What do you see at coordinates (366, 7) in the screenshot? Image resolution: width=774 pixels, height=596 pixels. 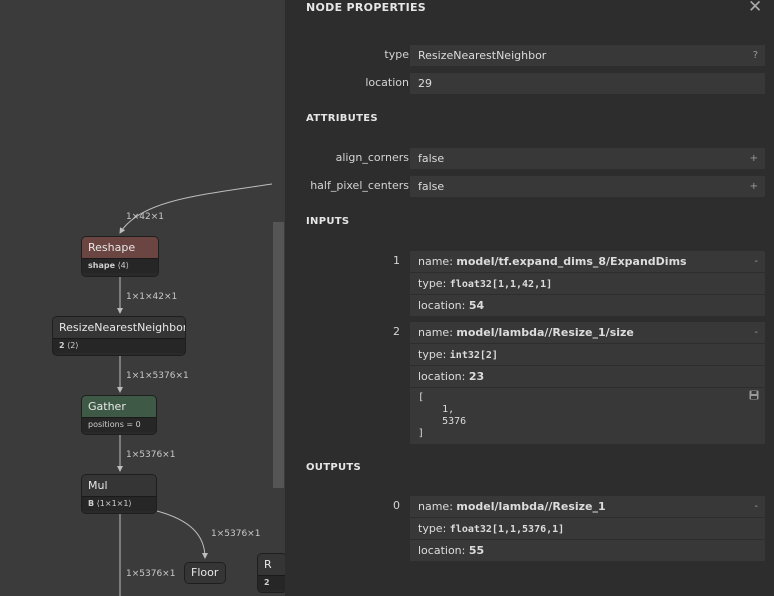 I see `panel-title: NODE PROPERTIES` at bounding box center [366, 7].